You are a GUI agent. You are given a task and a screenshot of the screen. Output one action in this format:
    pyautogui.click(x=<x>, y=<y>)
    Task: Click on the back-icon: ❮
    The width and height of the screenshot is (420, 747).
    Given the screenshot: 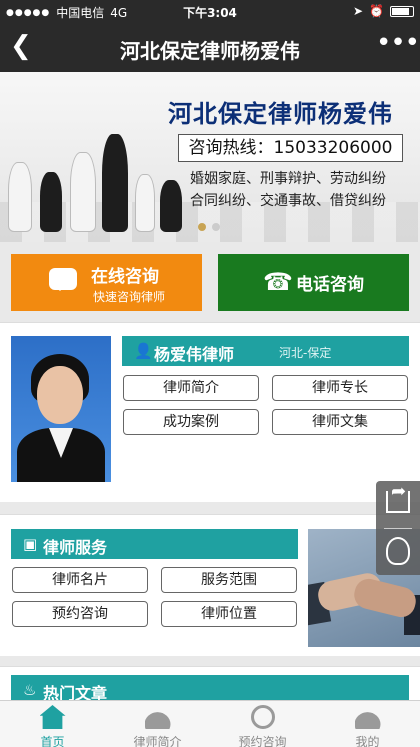 What is the action you would take?
    pyautogui.click(x=25, y=47)
    